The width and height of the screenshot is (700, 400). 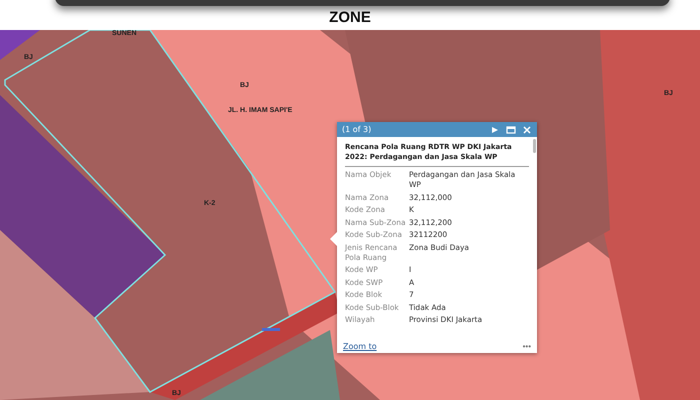 I want to click on feature-counter: (1 of 3), so click(x=357, y=129).